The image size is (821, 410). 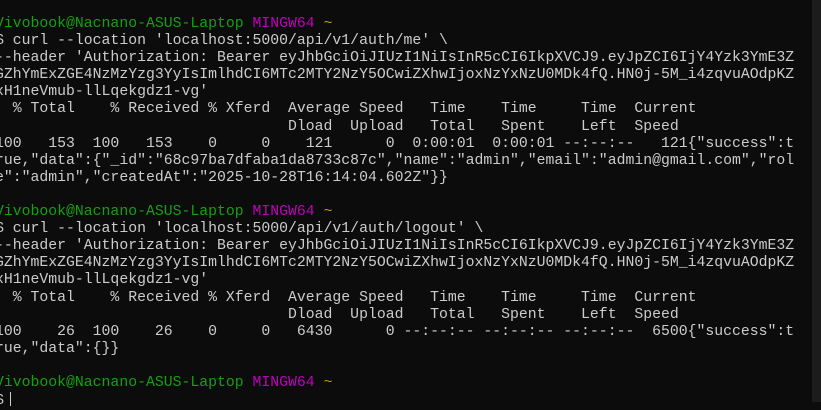 I want to click on scrollbar, so click(x=816, y=201).